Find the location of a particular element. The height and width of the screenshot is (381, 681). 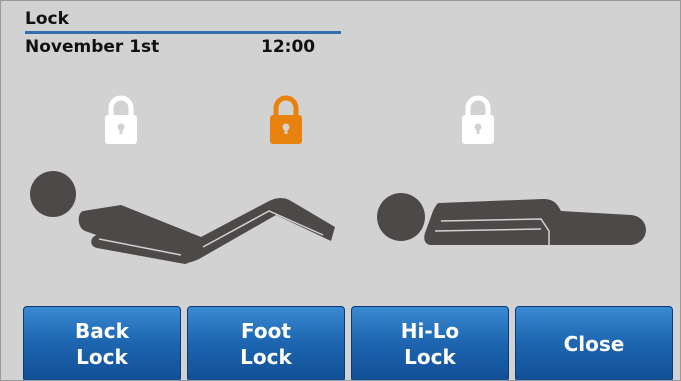

bed-articulated-figure-icon is located at coordinates (183, 217).